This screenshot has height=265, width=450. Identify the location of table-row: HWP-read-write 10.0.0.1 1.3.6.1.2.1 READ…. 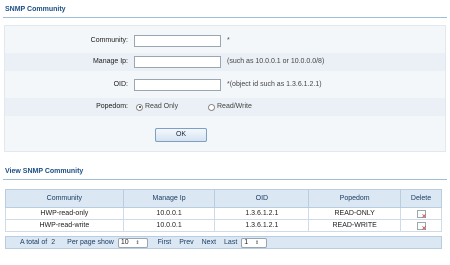
(223, 225).